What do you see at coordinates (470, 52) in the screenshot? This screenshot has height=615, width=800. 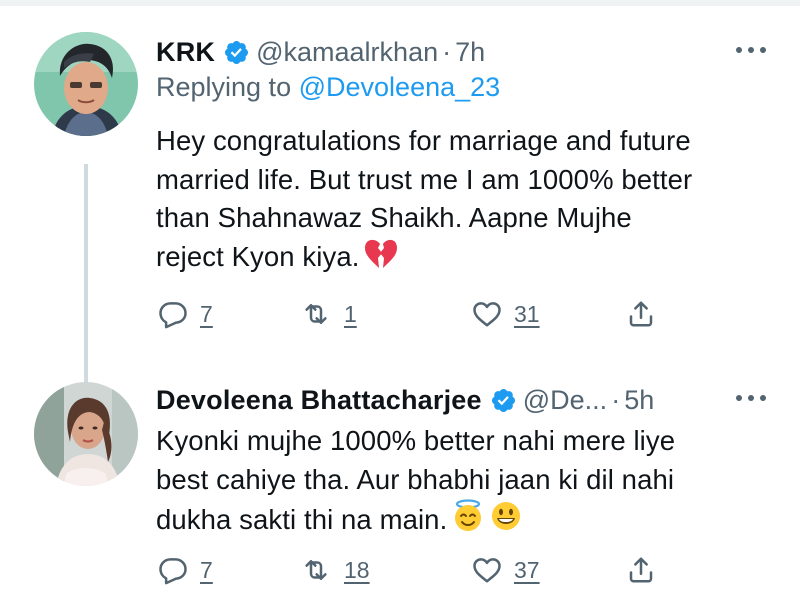 I see `timestamp: 7h` at bounding box center [470, 52].